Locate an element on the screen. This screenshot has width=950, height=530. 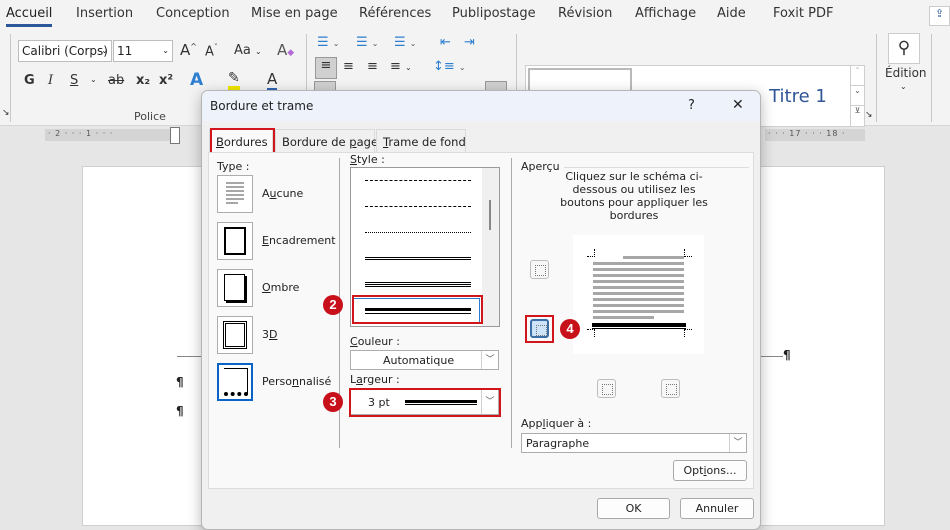
type-3d-button is located at coordinates (235, 335).